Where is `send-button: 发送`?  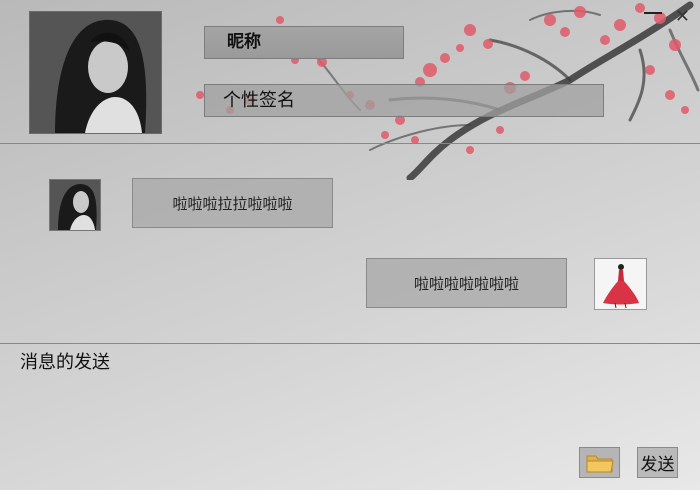
send-button: 发送 is located at coordinates (657, 462).